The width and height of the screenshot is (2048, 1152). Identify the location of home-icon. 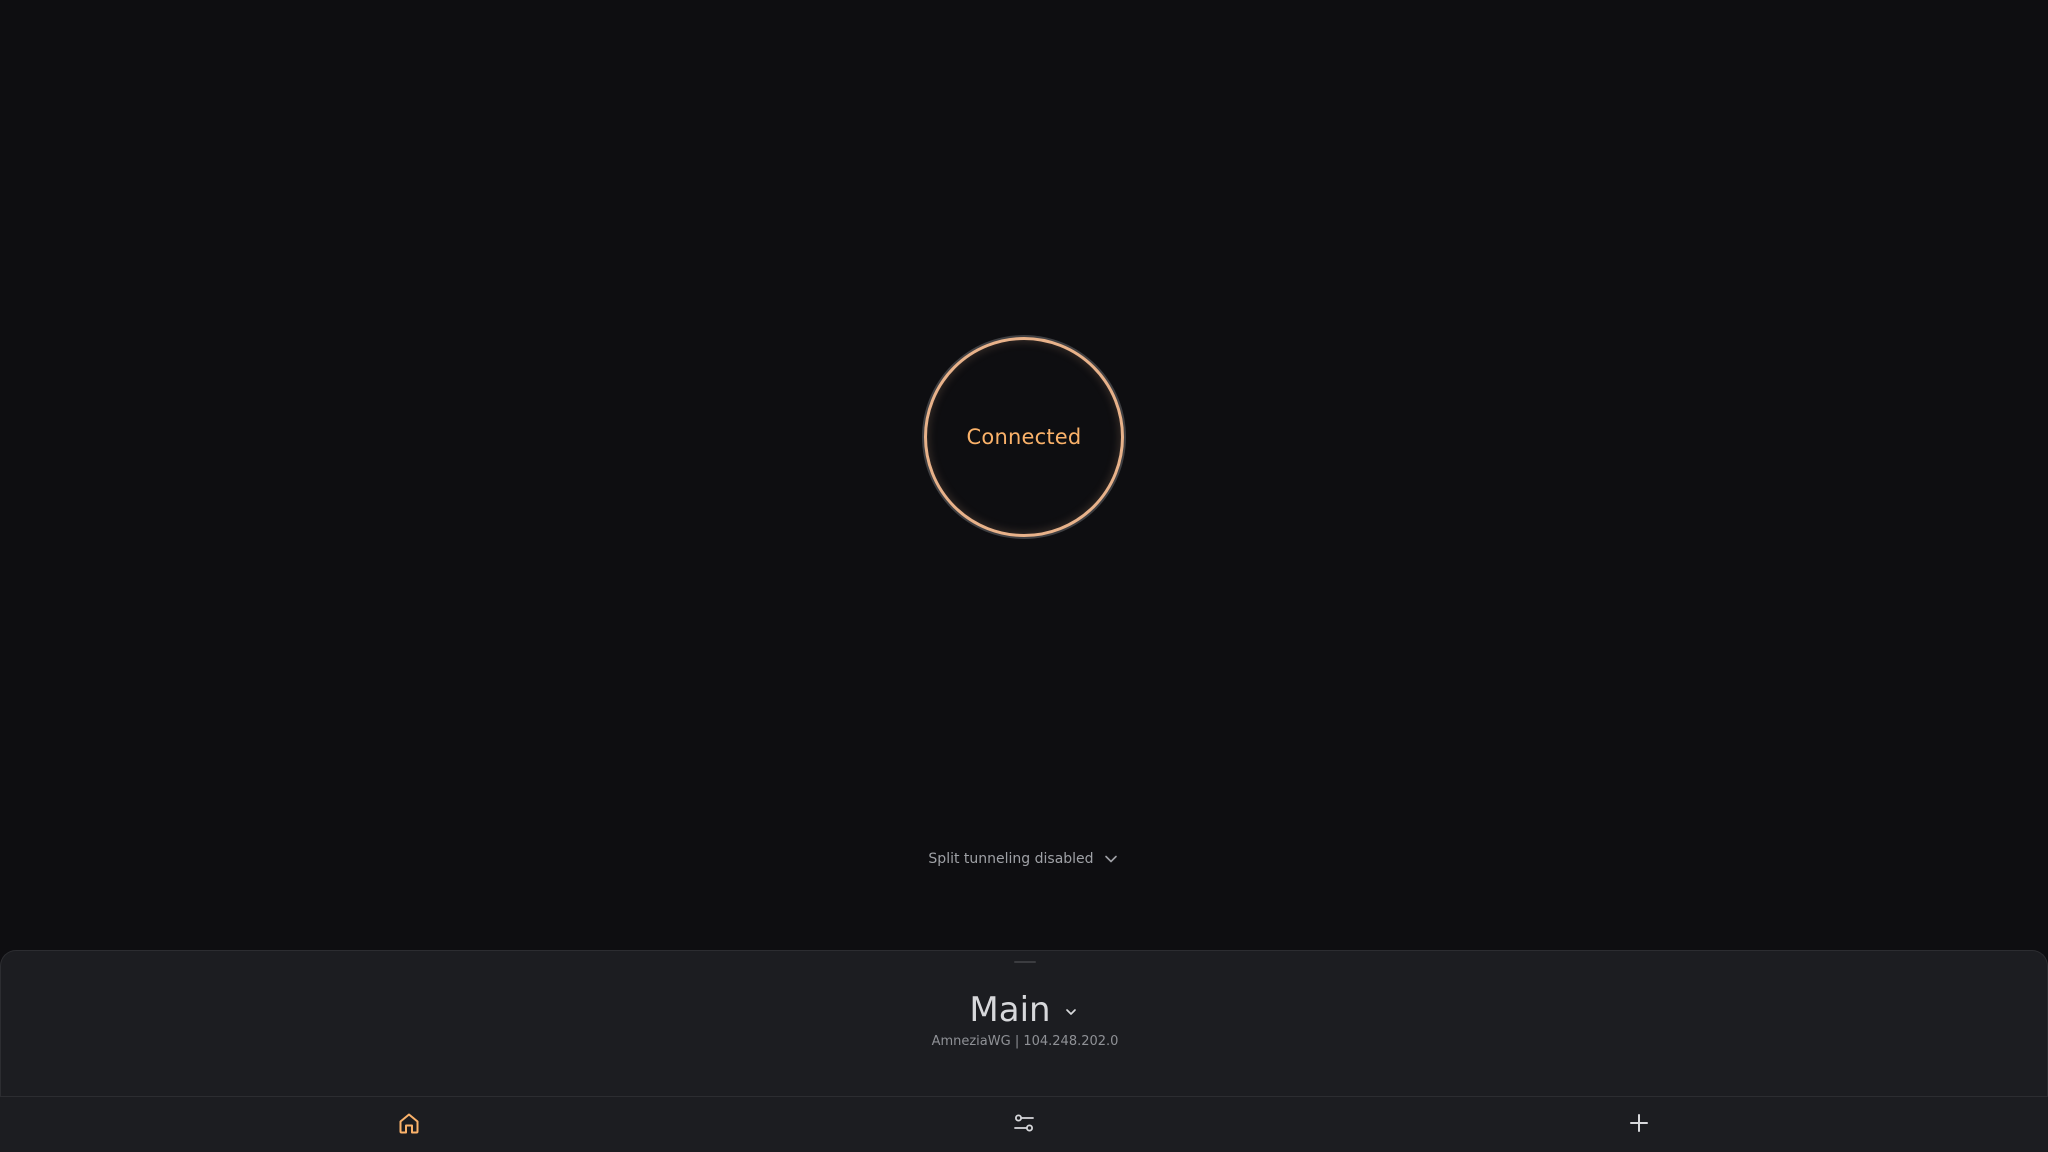
(409, 1125).